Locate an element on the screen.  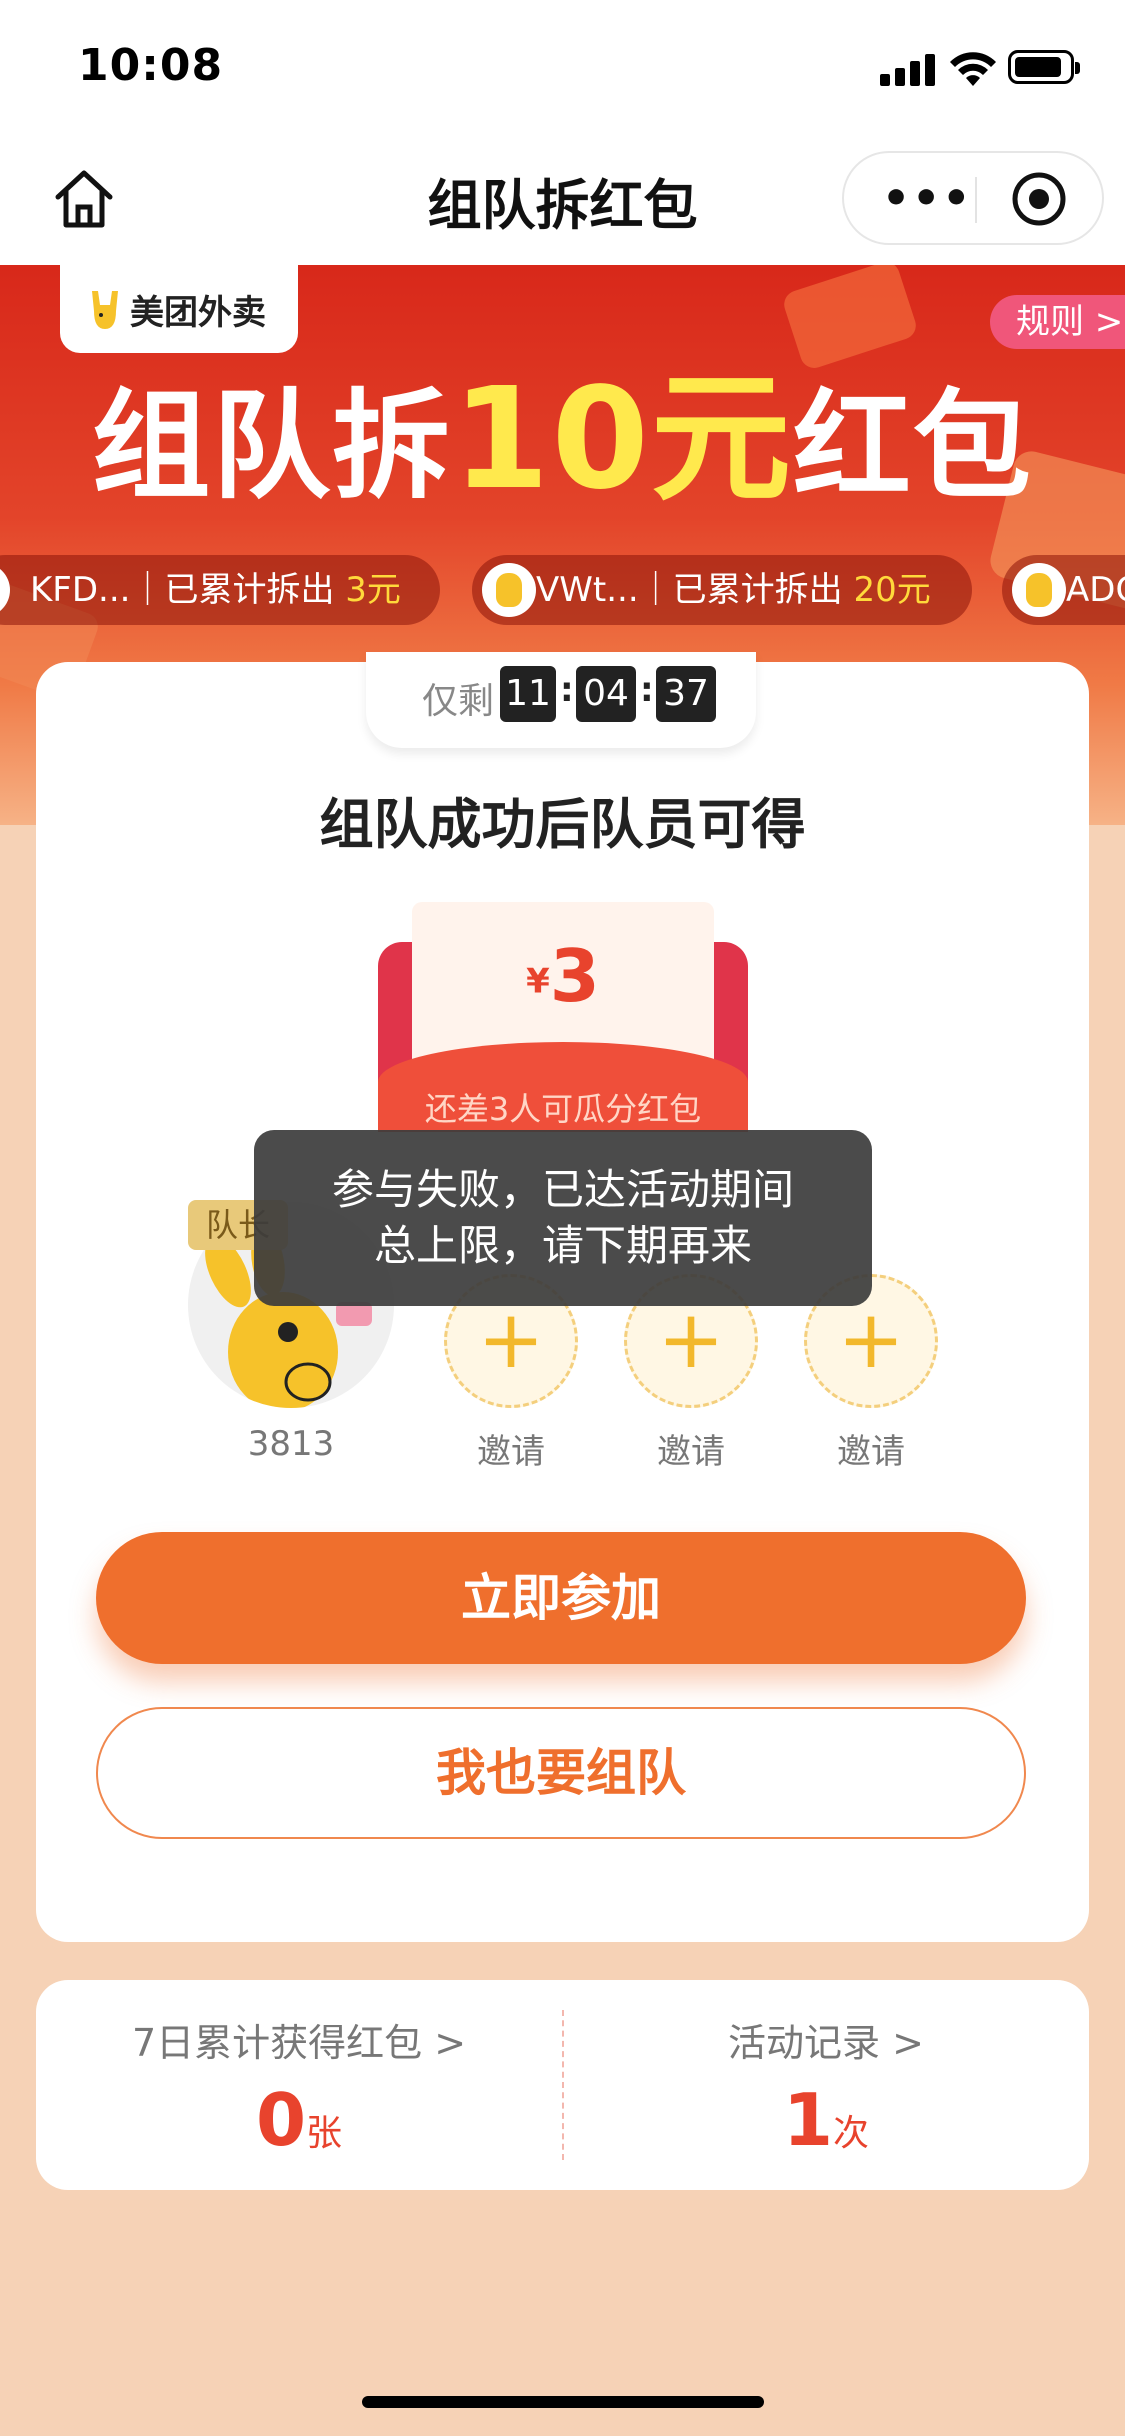
countdown-label: 仅剩 is located at coordinates (458, 701).